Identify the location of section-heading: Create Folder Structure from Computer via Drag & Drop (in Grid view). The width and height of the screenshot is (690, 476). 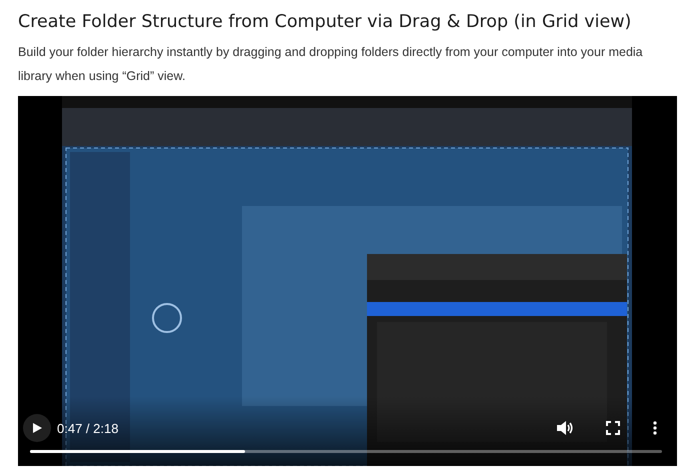
(325, 22).